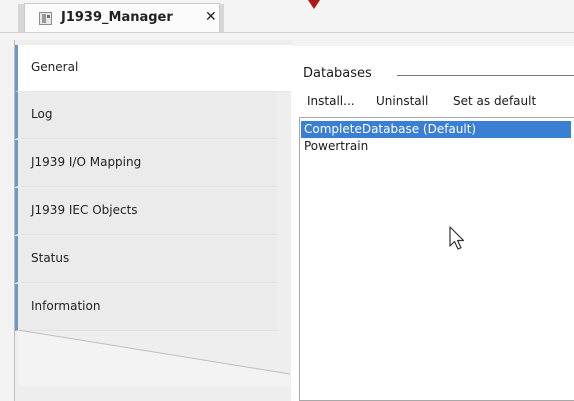  I want to click on nav-item-information: Information, so click(146, 307).